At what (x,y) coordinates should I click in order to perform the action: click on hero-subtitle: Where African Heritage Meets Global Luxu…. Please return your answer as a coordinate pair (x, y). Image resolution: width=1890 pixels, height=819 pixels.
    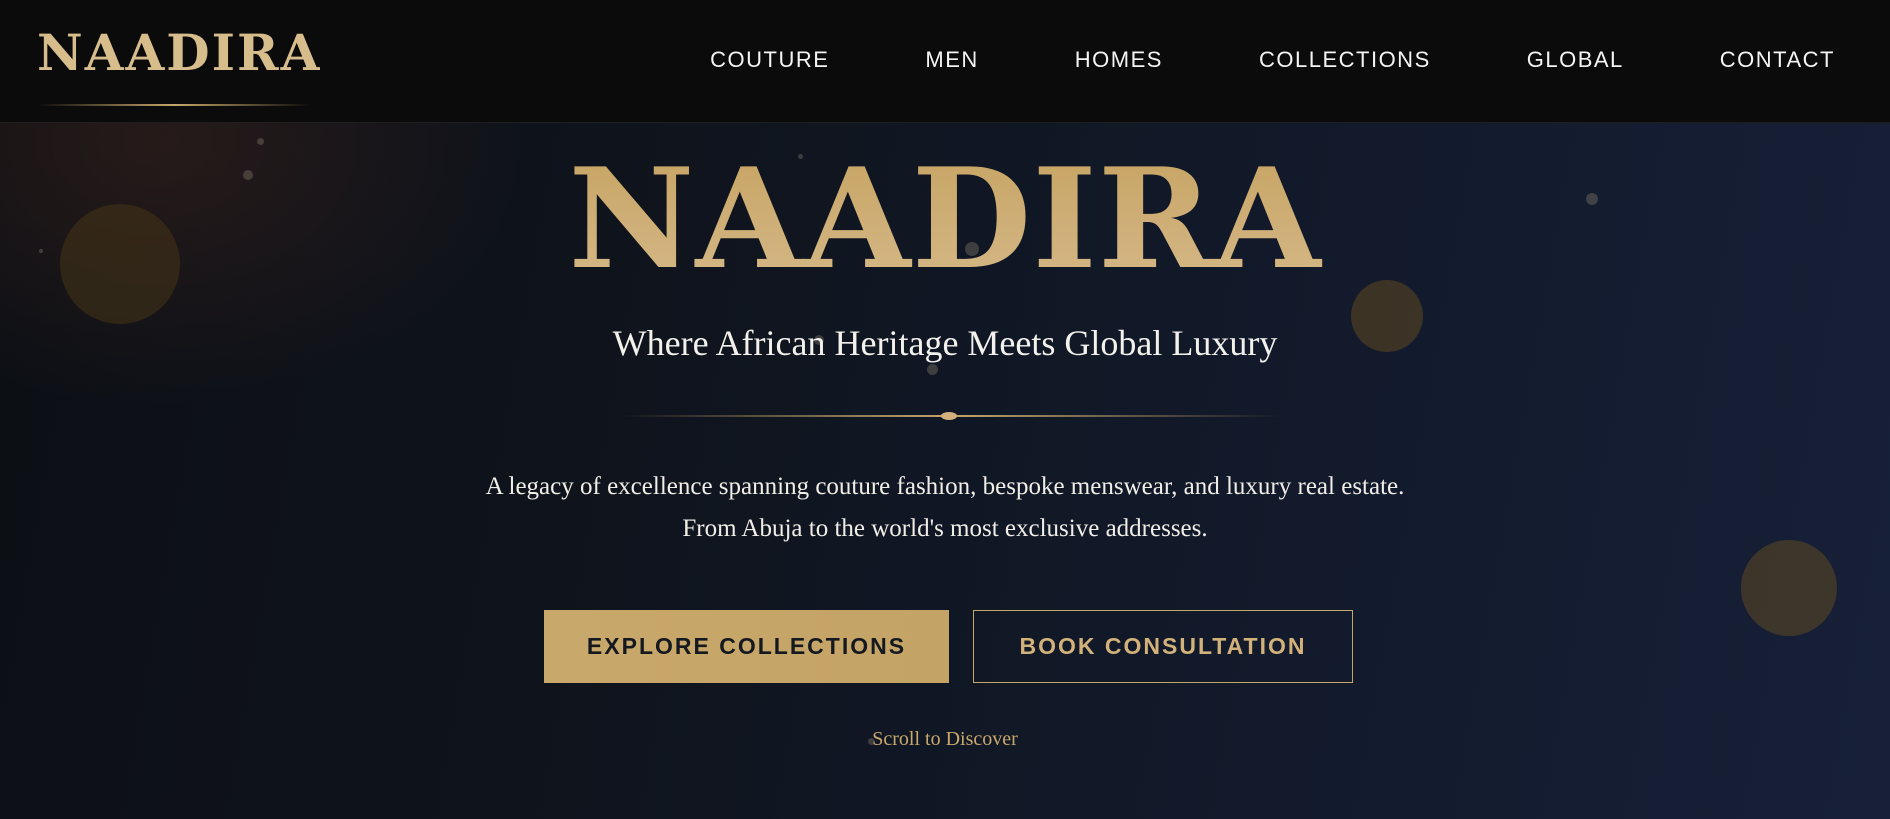
    Looking at the image, I should click on (945, 343).